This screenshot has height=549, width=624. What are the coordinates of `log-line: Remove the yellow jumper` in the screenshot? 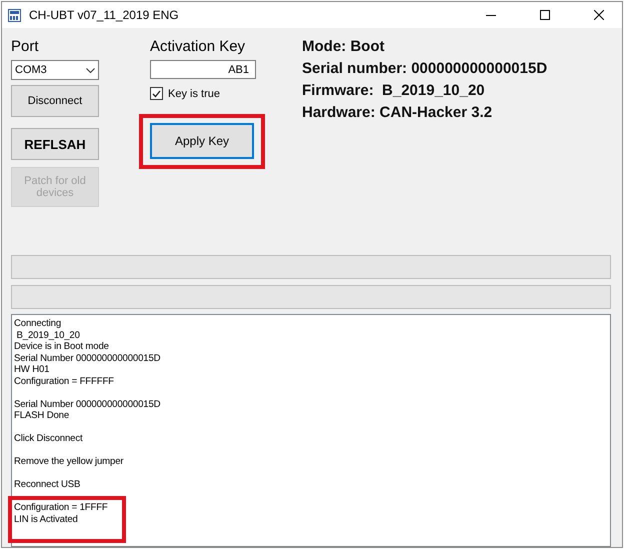 It's located at (69, 462).